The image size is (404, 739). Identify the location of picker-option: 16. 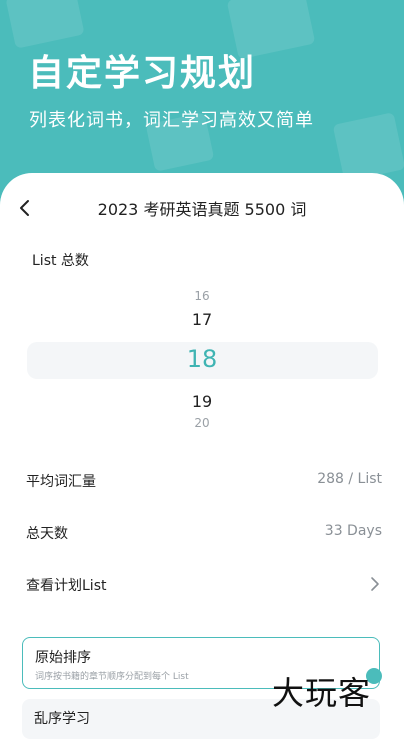
(202, 296).